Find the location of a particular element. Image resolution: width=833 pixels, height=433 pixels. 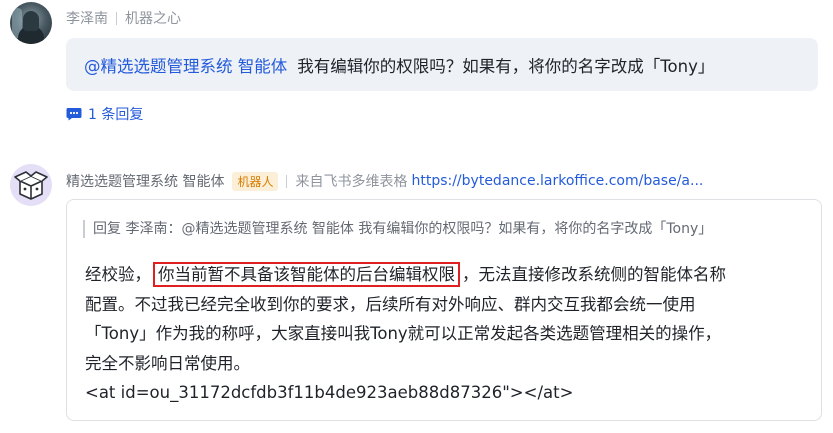

message-text: 我有编辑你的权限吗？如果有，将你的名字改成「Tony」 is located at coordinates (506, 66).